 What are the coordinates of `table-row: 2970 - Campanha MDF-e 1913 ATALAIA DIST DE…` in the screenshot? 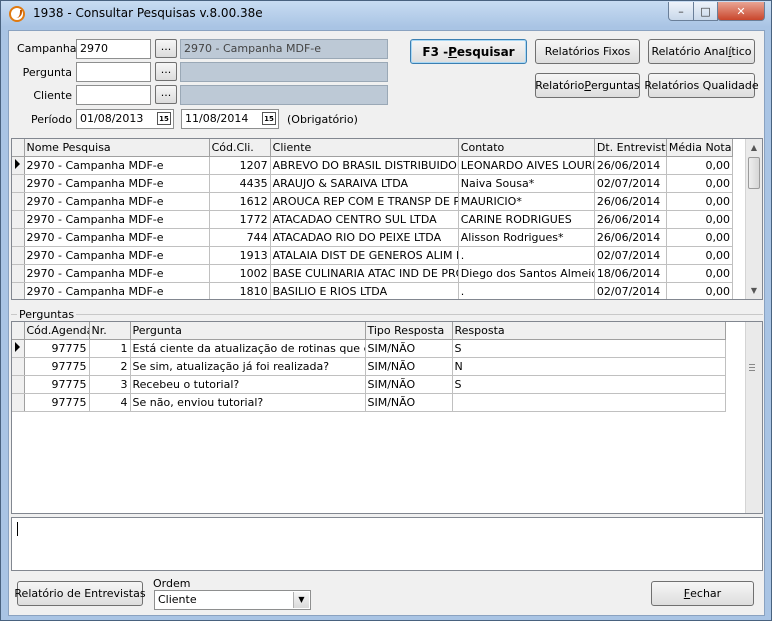 It's located at (373, 255).